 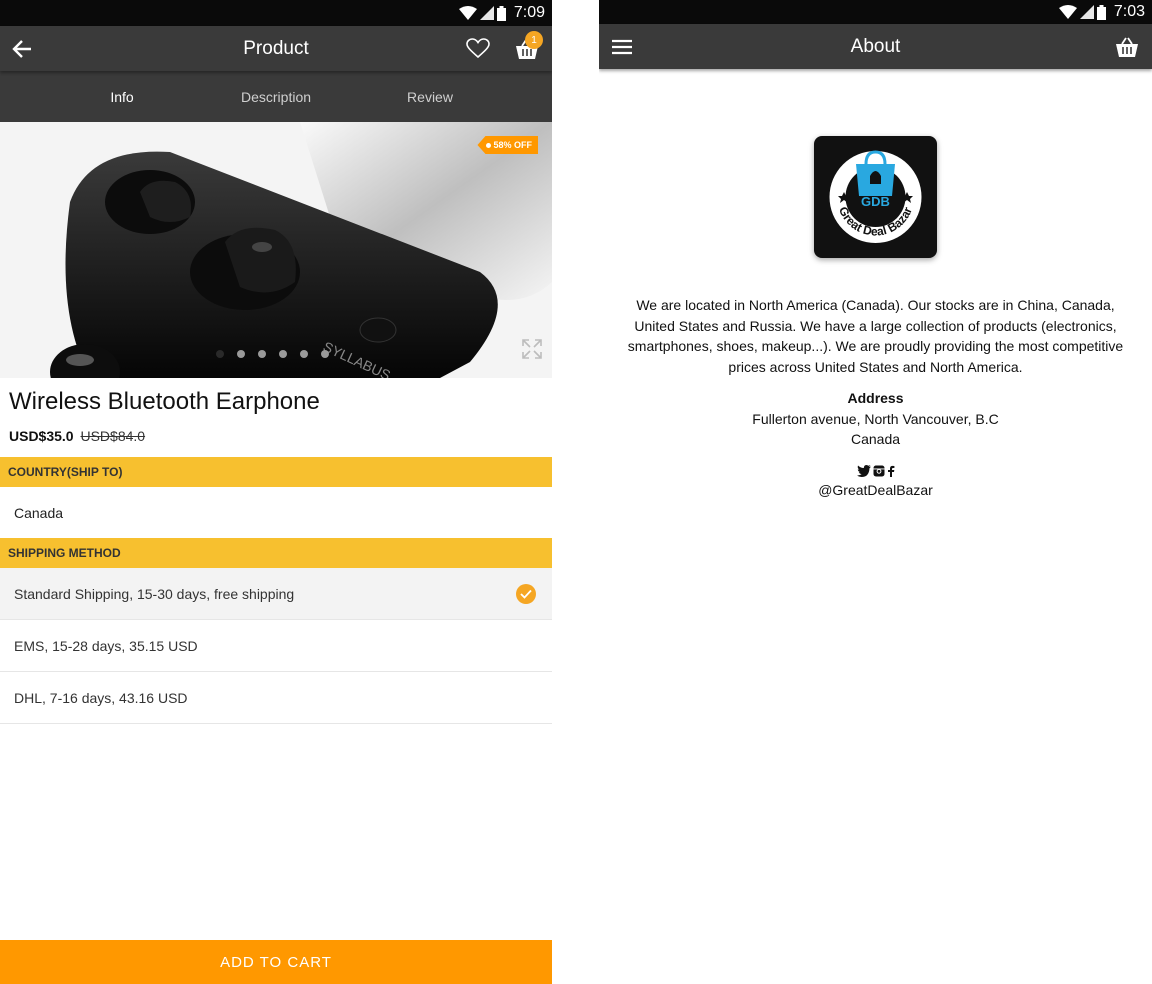 I want to click on shipping-section-header: SHIPPING METHOD, so click(x=276, y=553).